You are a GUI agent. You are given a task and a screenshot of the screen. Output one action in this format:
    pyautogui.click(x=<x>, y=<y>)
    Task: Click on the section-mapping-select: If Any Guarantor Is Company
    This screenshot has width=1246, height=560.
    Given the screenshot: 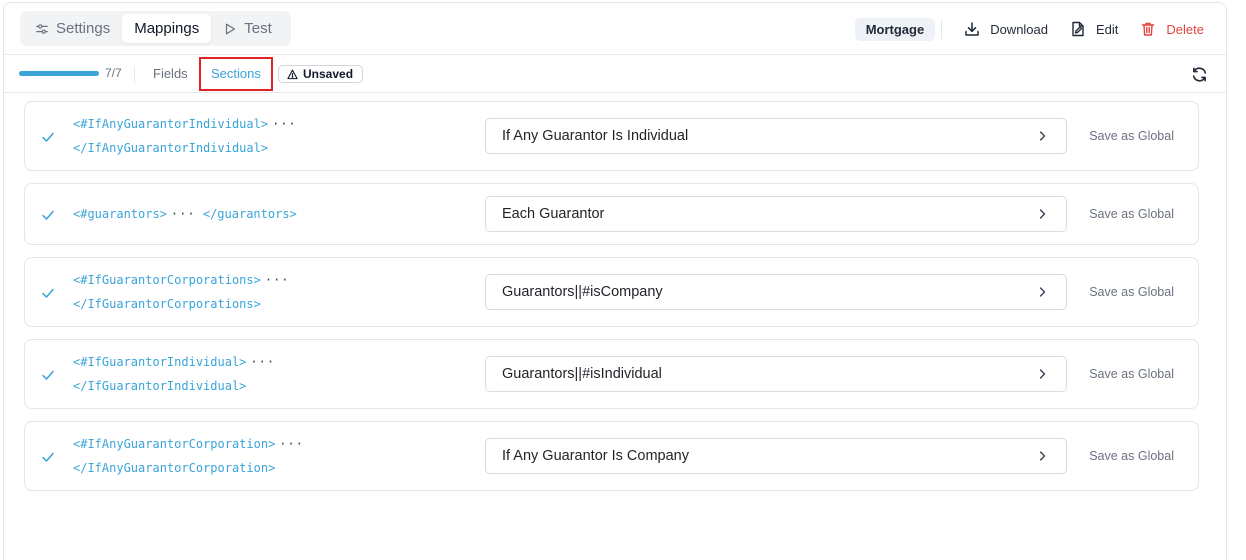 What is the action you would take?
    pyautogui.click(x=776, y=456)
    